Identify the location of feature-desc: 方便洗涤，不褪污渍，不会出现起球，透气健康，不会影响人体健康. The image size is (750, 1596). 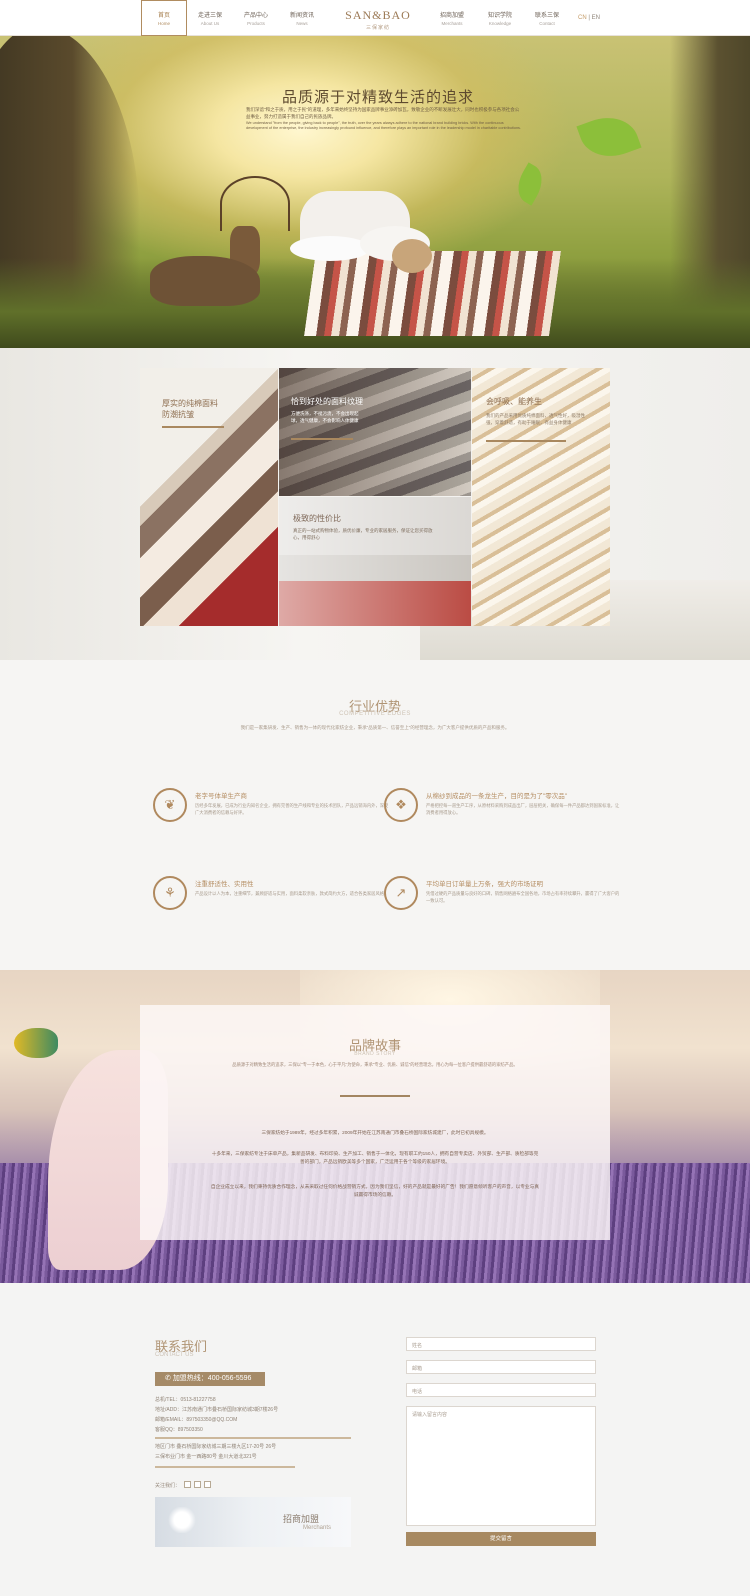
(325, 417).